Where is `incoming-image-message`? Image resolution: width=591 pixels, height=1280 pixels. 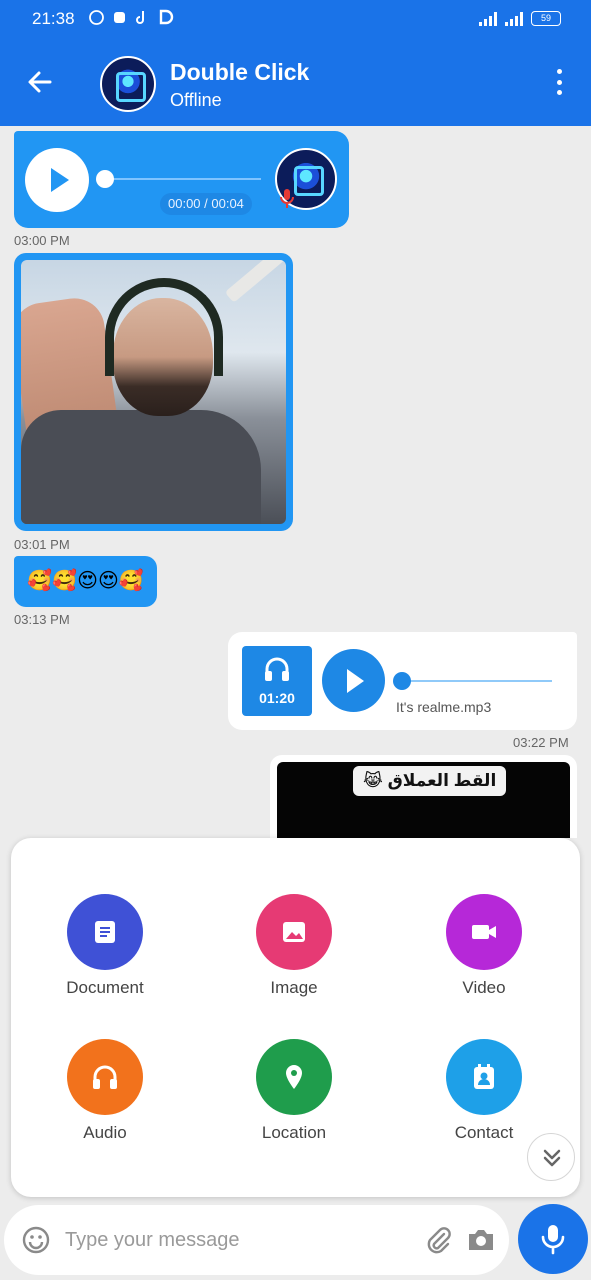 incoming-image-message is located at coordinates (153, 392).